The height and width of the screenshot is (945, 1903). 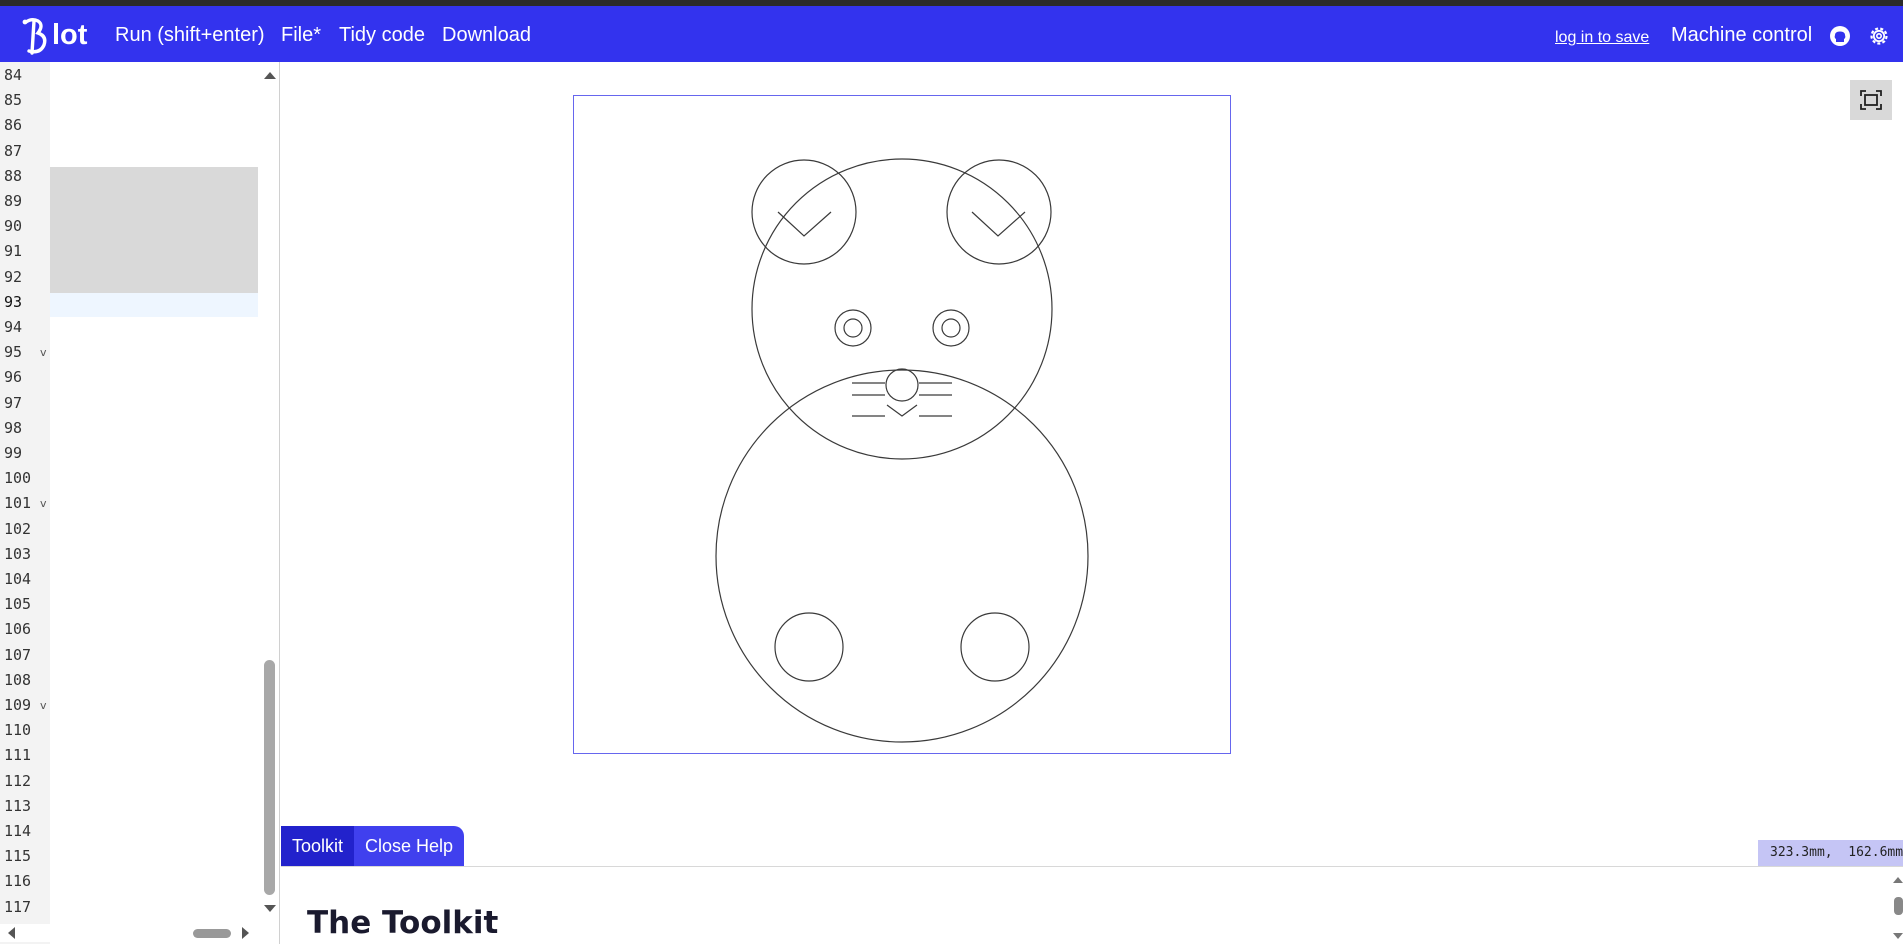 What do you see at coordinates (13, 453) in the screenshot?
I see `line-number: 99` at bounding box center [13, 453].